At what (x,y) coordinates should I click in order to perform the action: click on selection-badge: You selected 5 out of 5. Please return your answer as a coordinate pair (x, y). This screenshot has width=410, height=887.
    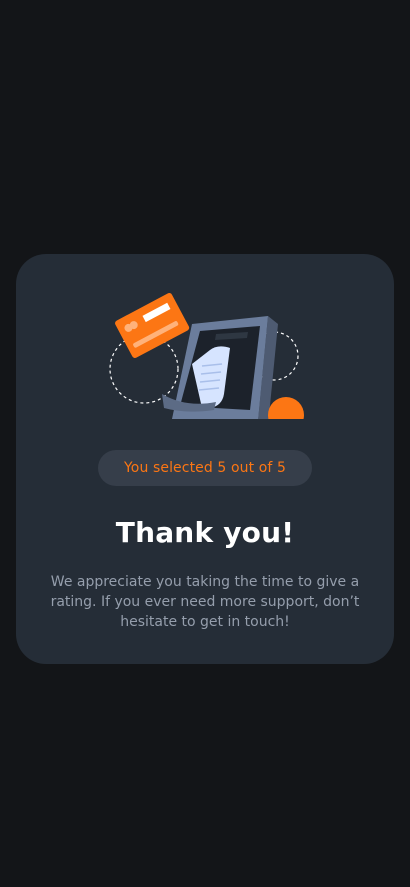
    Looking at the image, I should click on (205, 468).